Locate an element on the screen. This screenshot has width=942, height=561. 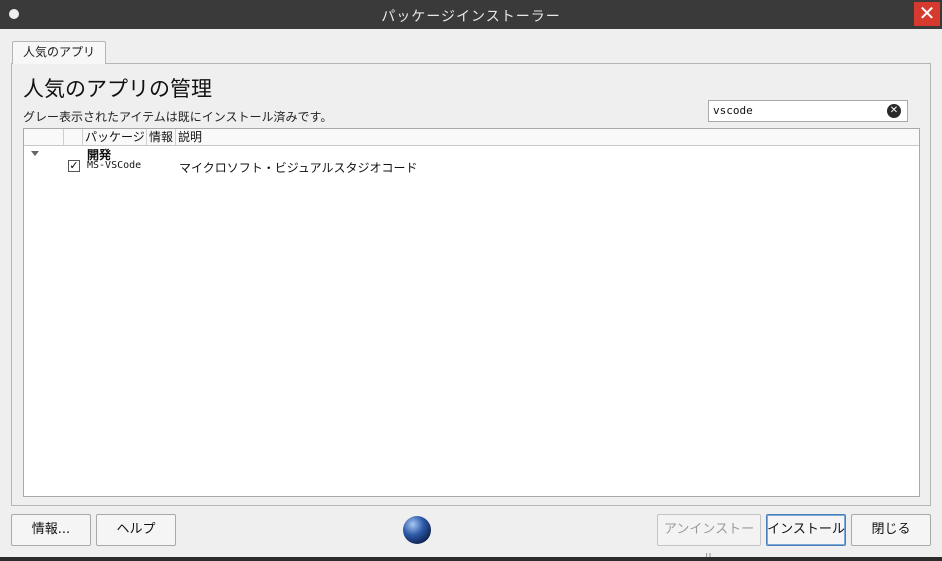
close-button: 閉じる is located at coordinates (891, 530).